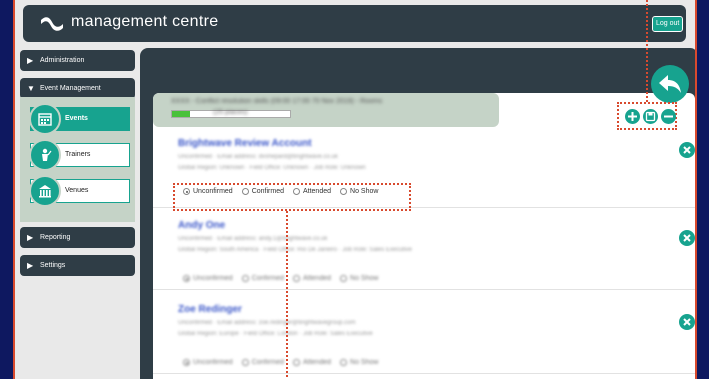 The image size is (709, 379). Describe the element at coordinates (77, 265) in the screenshot. I see `sidebar-item-settings: ▶ Settings` at that location.